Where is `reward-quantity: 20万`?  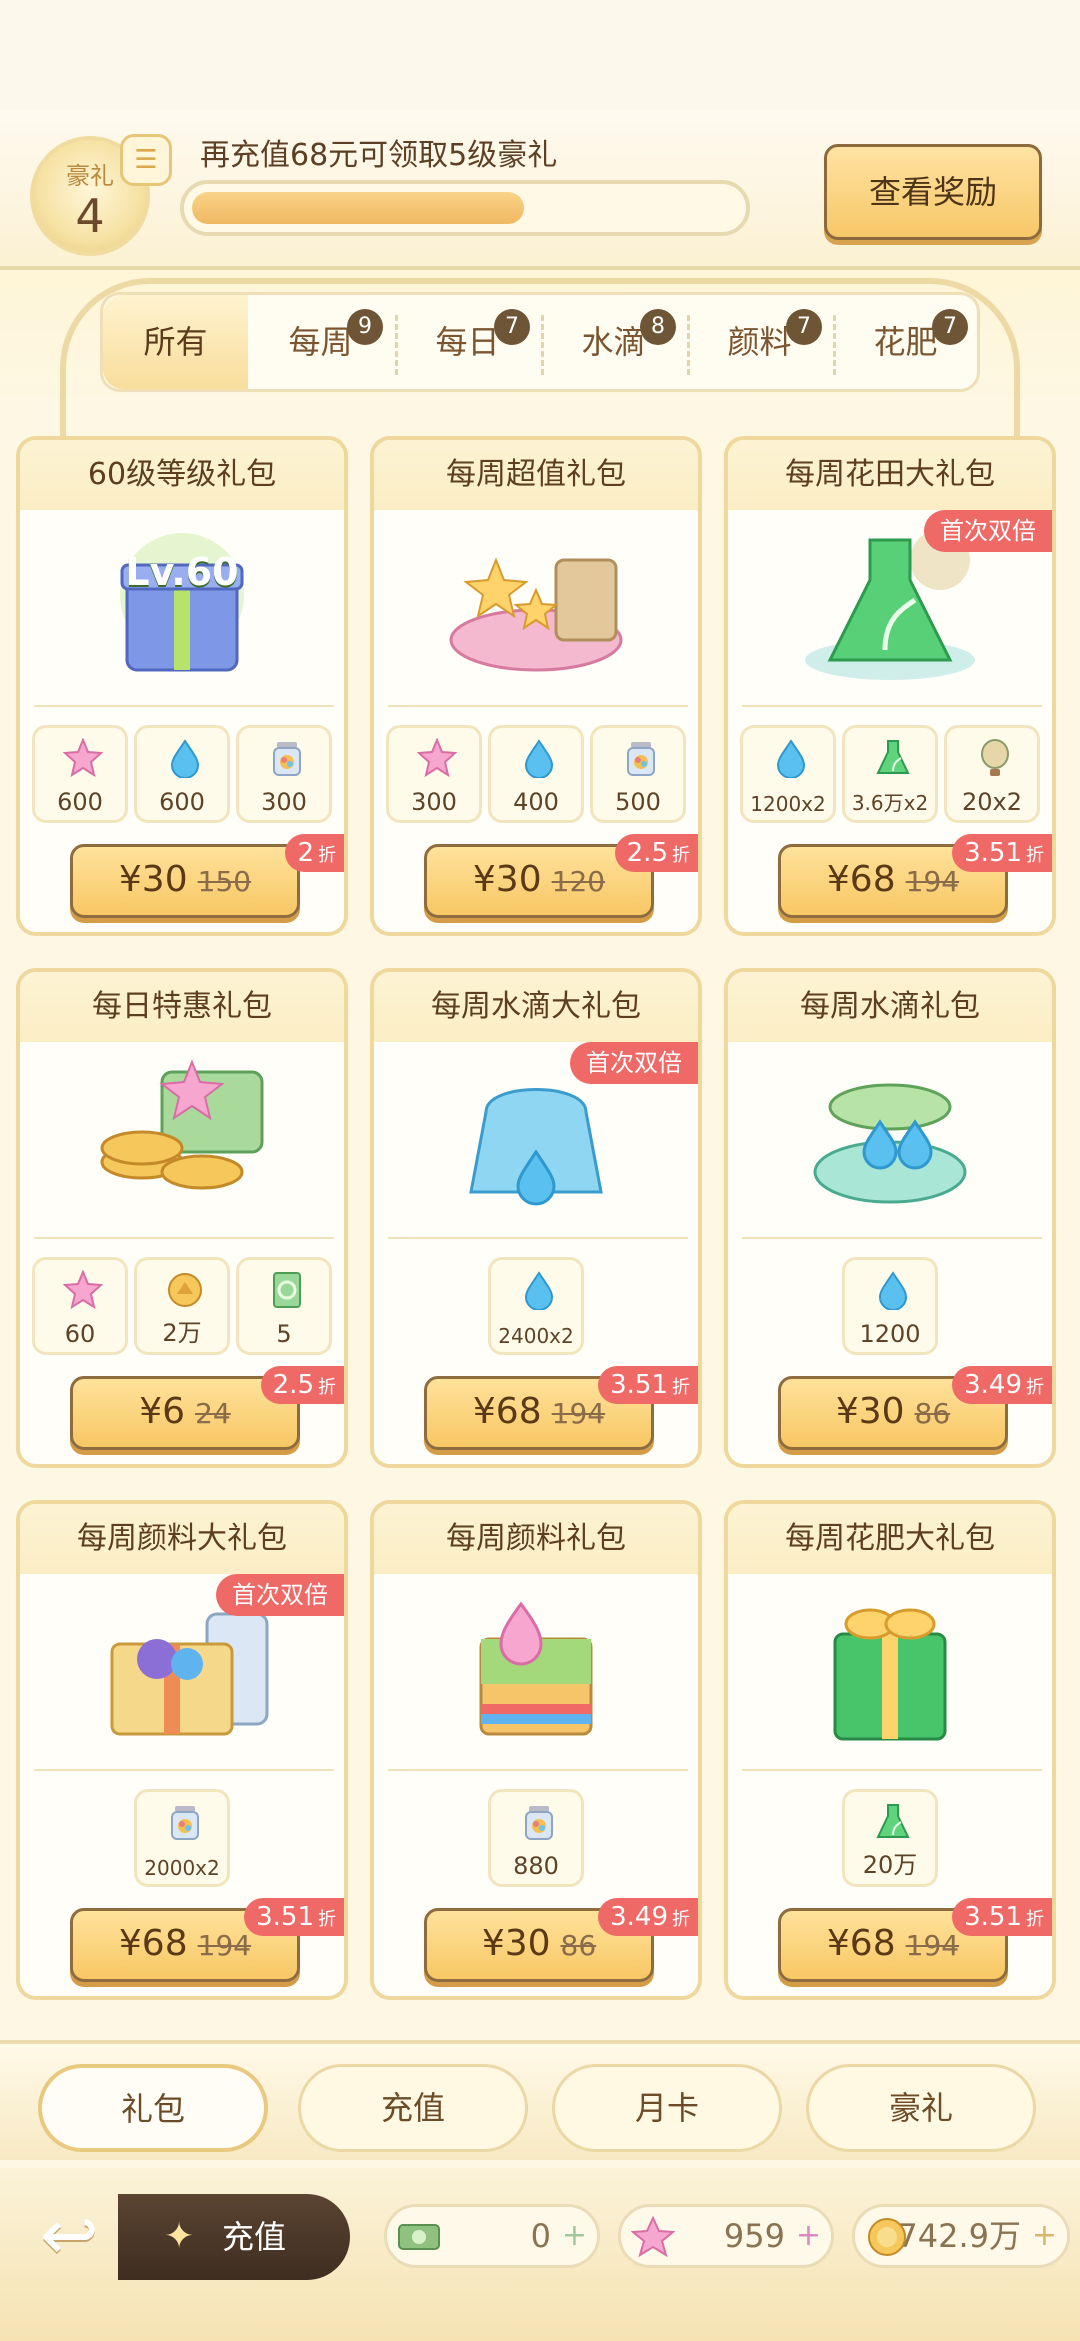
reward-quantity: 20万 is located at coordinates (890, 1865).